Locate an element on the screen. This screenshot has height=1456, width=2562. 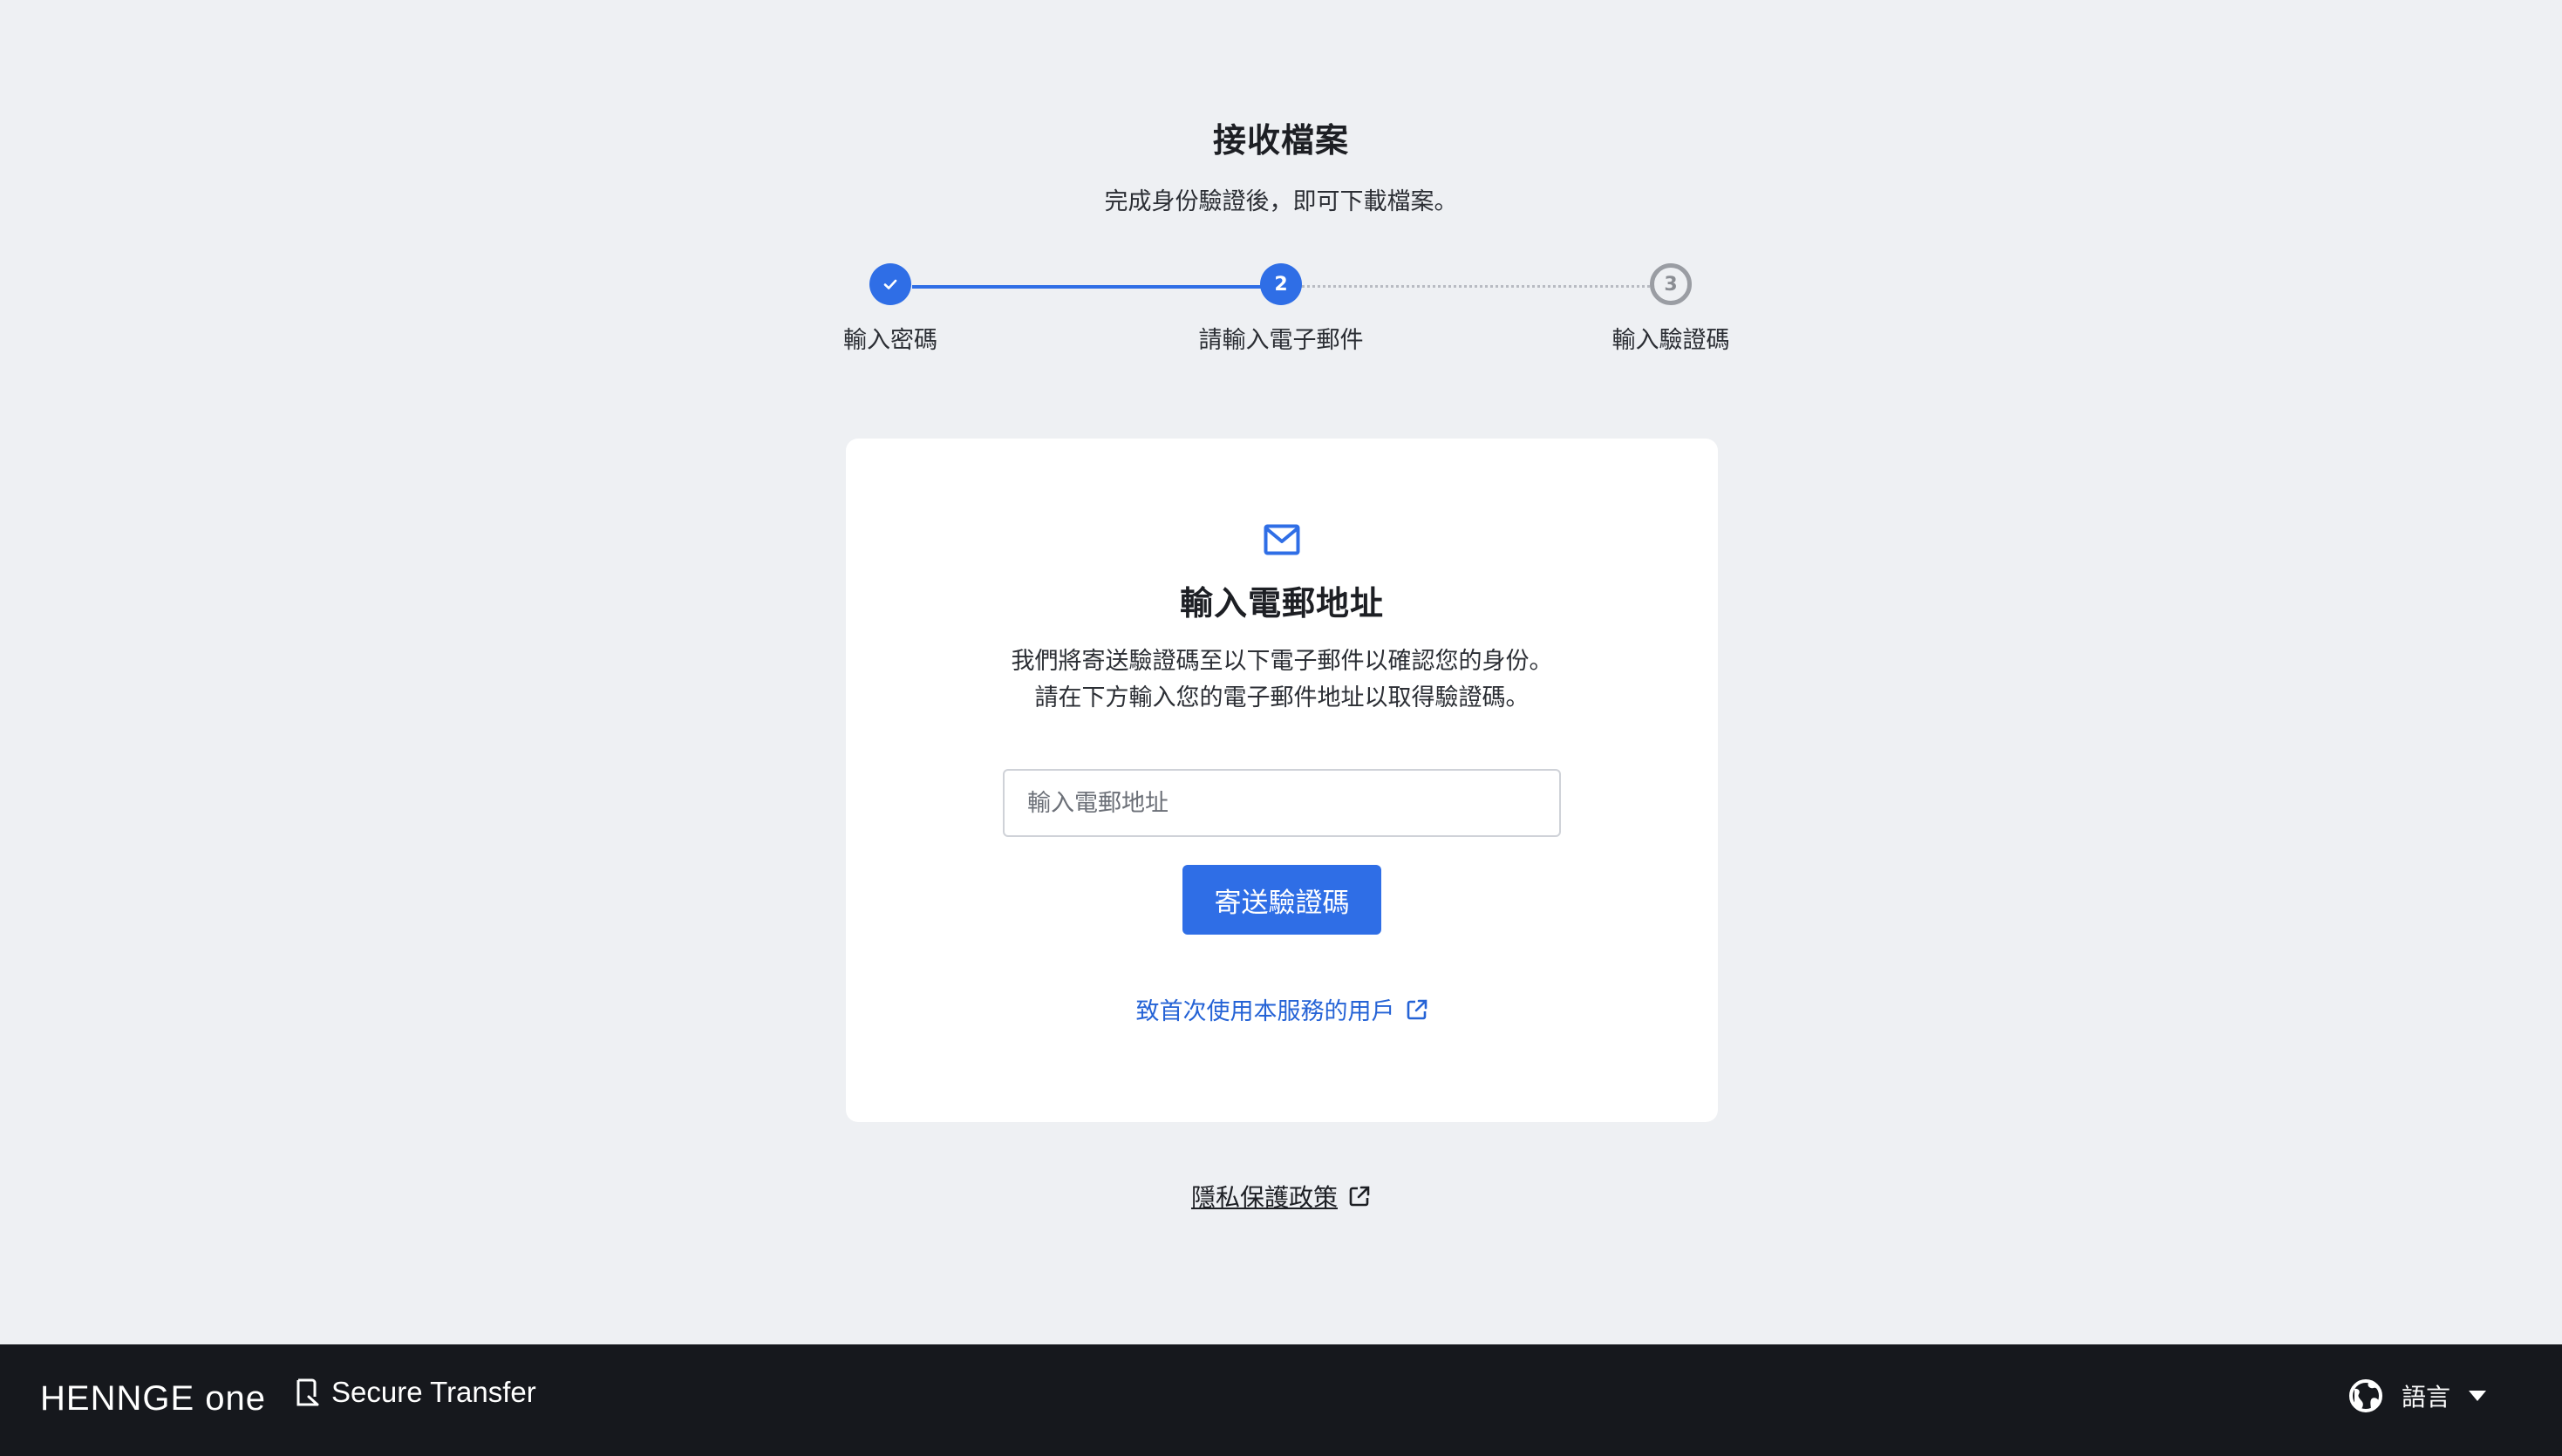
globe-icon is located at coordinates (2365, 1395).